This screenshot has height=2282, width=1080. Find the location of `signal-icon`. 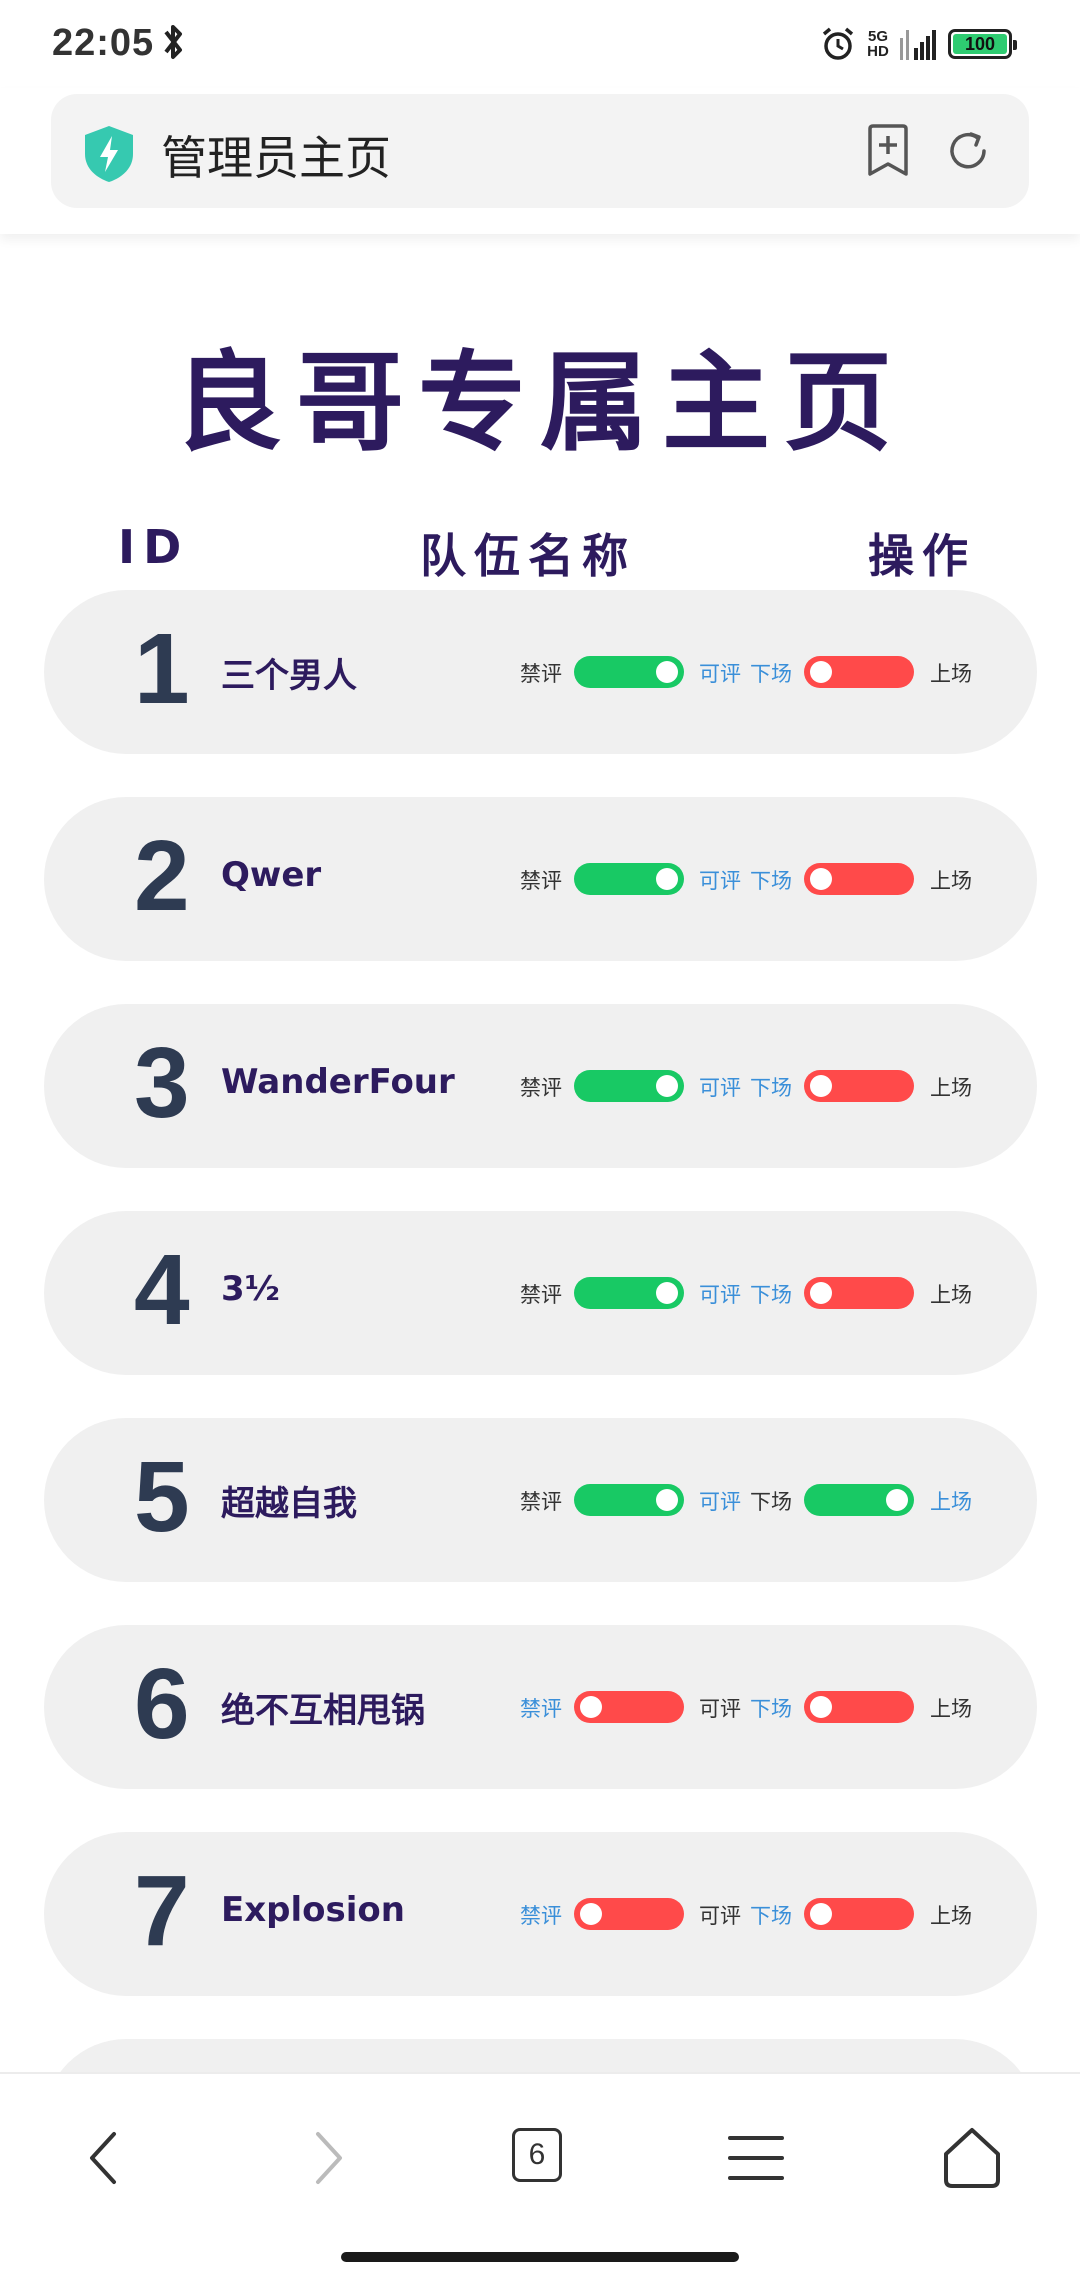

signal-icon is located at coordinates (918, 45).